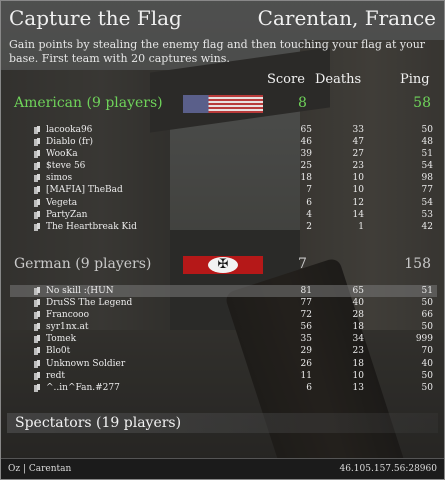 This screenshot has height=480, width=445. I want to click on player-score: 56, so click(306, 327).